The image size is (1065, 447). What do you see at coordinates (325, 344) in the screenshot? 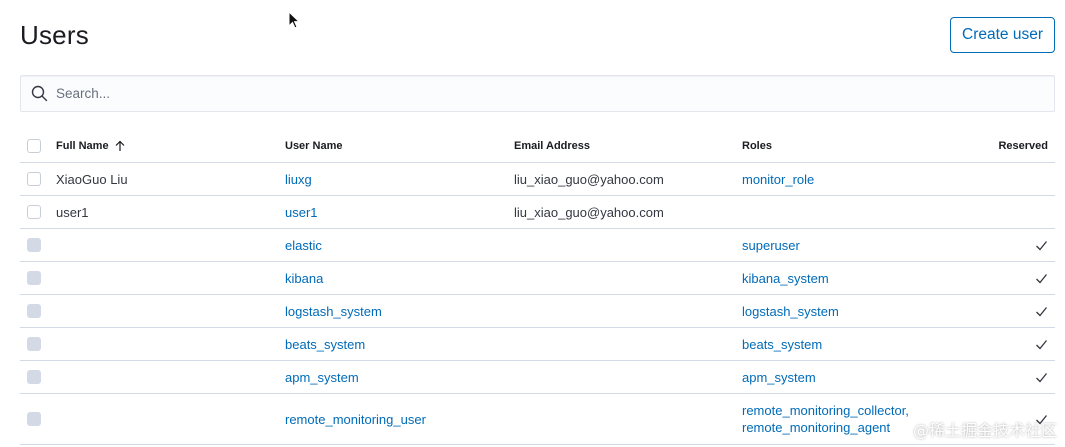
I see `user-name-link: beats_system` at bounding box center [325, 344].